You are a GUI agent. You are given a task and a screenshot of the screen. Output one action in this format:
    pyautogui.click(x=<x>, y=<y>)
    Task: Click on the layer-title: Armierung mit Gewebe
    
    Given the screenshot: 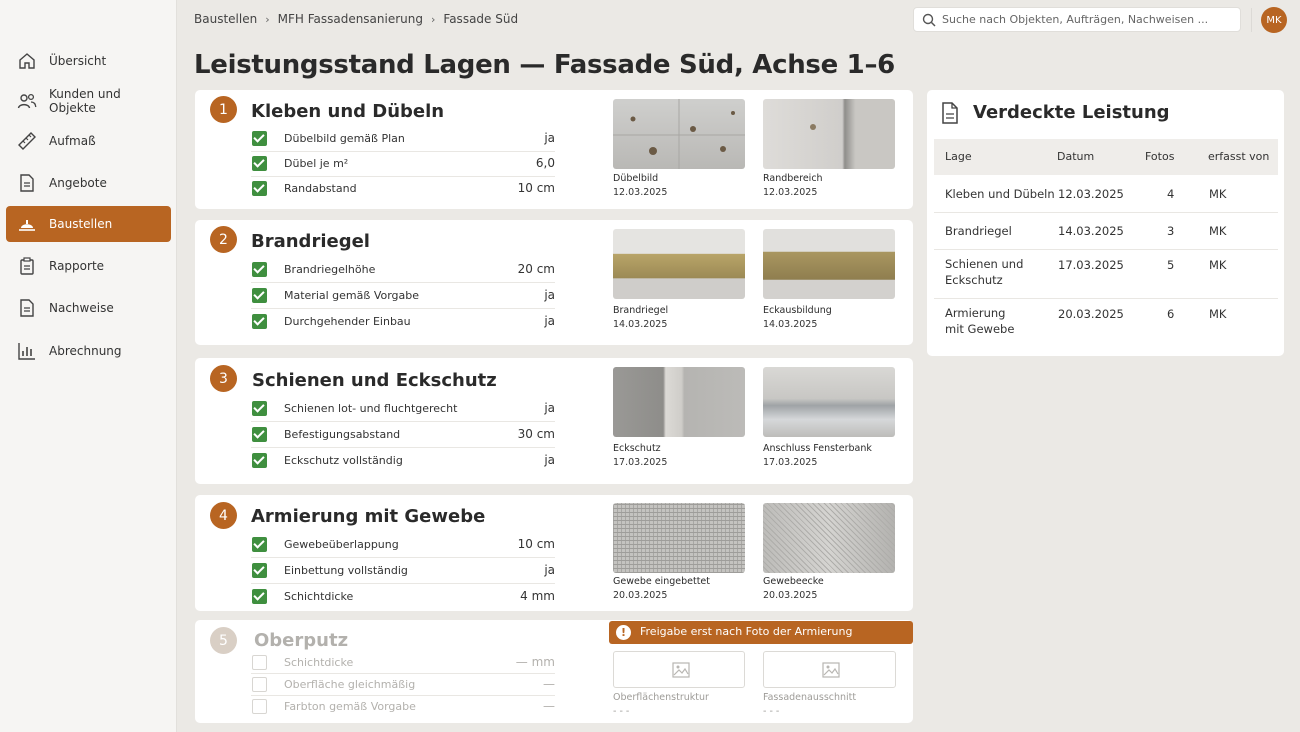 What is the action you would take?
    pyautogui.click(x=368, y=516)
    